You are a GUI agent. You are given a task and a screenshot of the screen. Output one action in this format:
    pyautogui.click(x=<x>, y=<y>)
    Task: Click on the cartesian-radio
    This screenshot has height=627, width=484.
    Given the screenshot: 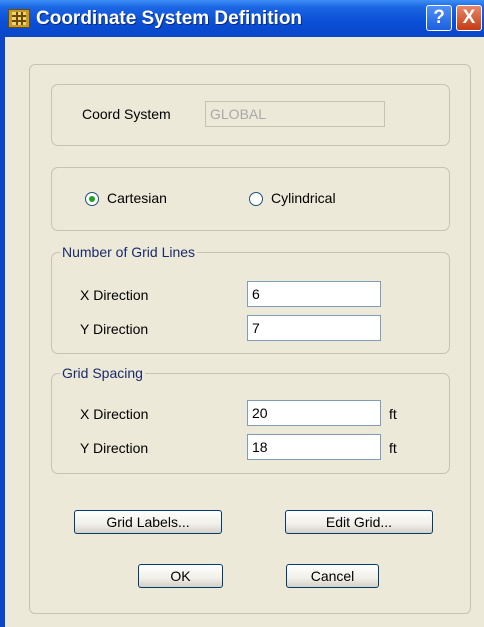 What is the action you would take?
    pyautogui.click(x=92, y=199)
    